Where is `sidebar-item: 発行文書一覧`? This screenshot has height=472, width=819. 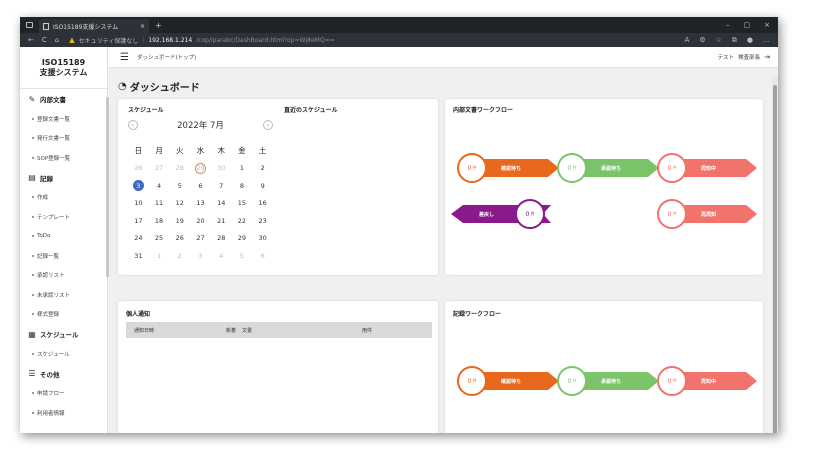
sidebar-item: 発行文書一覧 is located at coordinates (63, 139).